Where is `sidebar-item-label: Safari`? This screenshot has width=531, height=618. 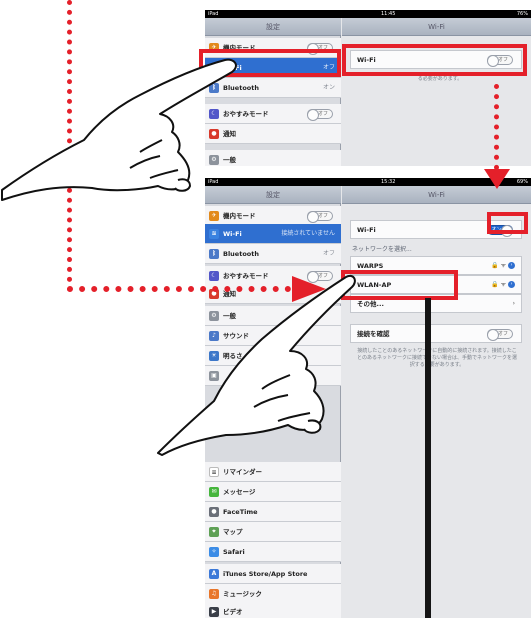
sidebar-item-label: Safari is located at coordinates (234, 552).